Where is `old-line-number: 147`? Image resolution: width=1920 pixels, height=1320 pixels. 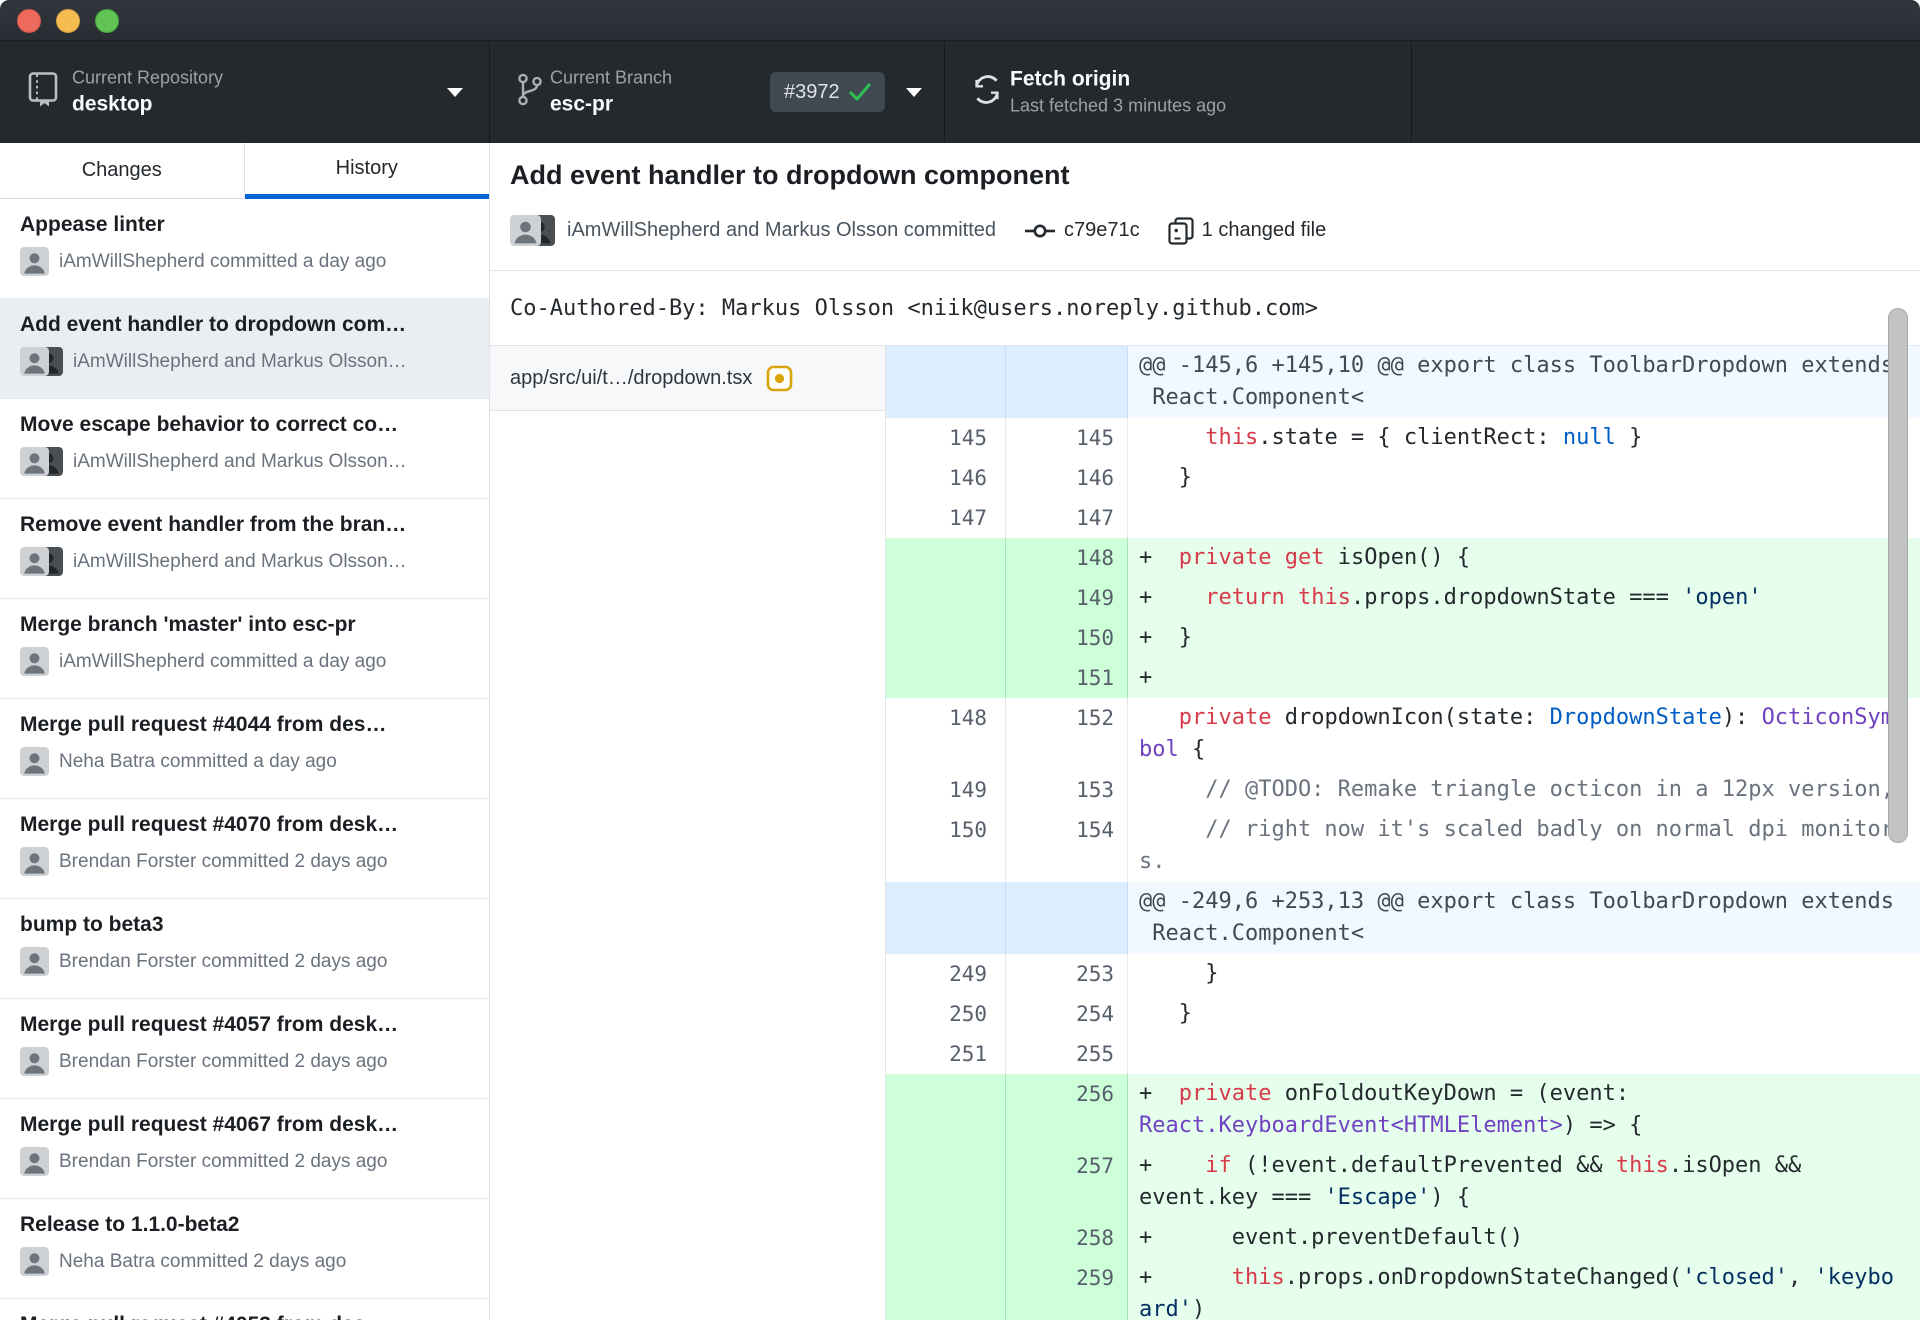 old-line-number: 147 is located at coordinates (946, 518).